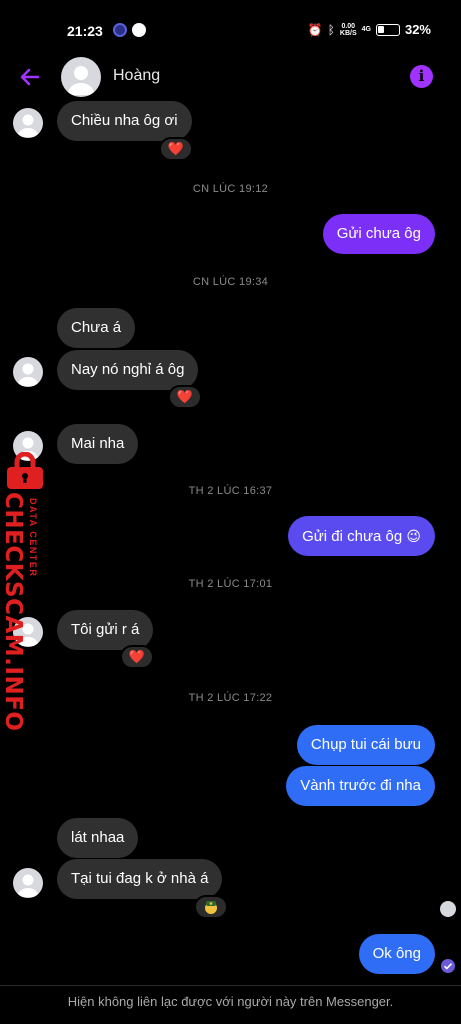 The image size is (461, 1024). What do you see at coordinates (230, 30) in the screenshot?
I see `status-bar: 21:23 ⏰ ᛒ 0.00 KB/S 4G 32%` at bounding box center [230, 30].